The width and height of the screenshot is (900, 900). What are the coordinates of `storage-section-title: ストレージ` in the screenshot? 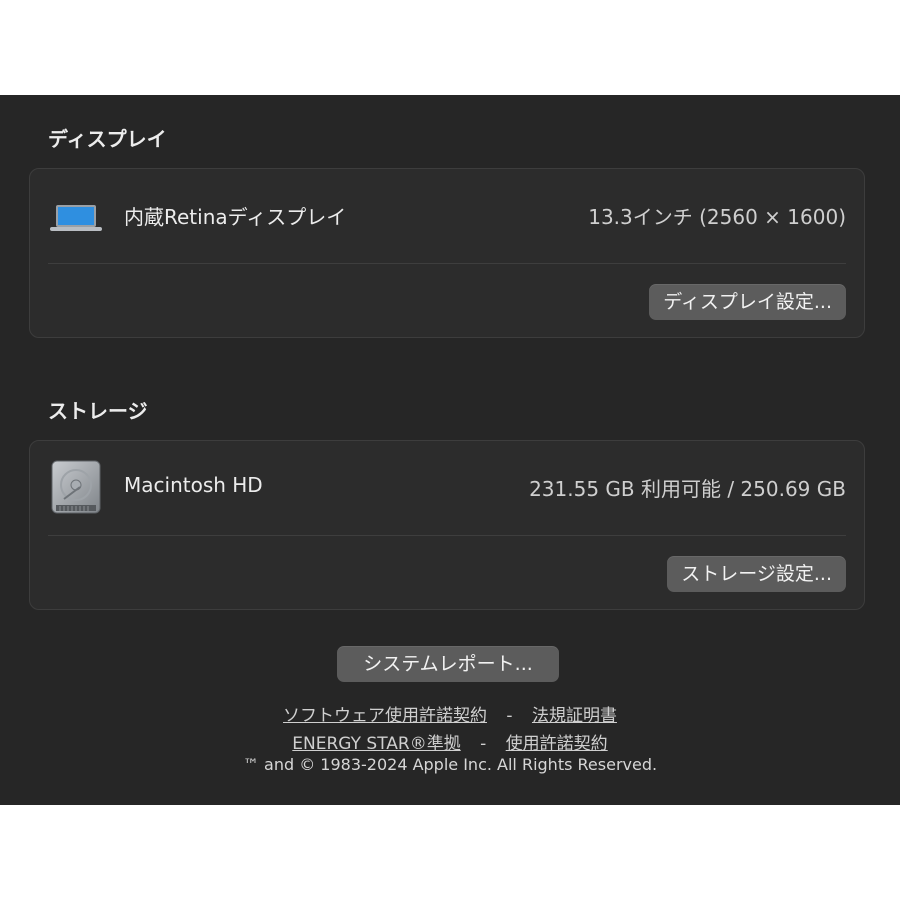 It's located at (98, 411).